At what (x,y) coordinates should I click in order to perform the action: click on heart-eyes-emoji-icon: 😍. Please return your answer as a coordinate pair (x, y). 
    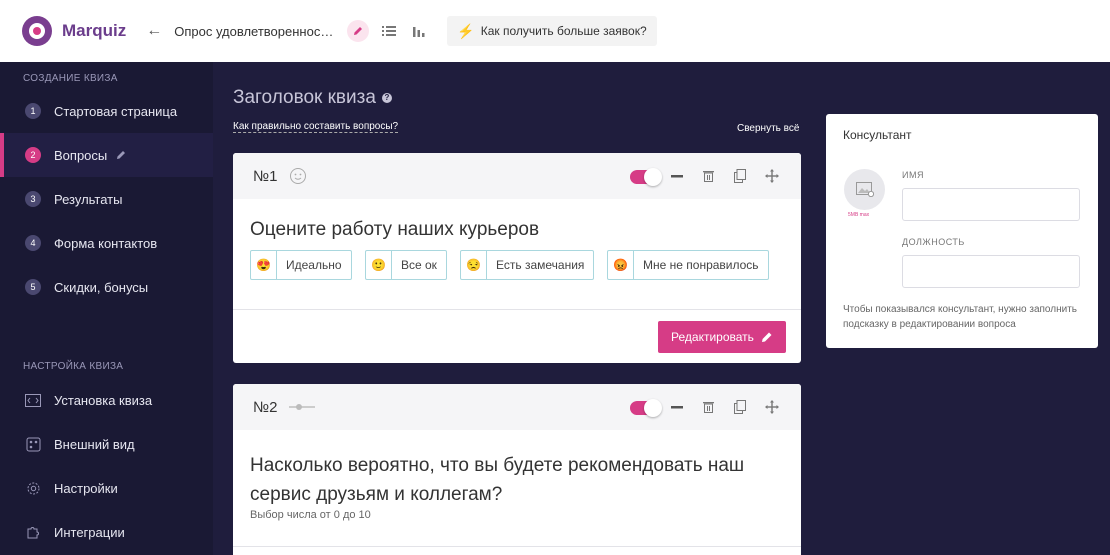
    Looking at the image, I should click on (264, 265).